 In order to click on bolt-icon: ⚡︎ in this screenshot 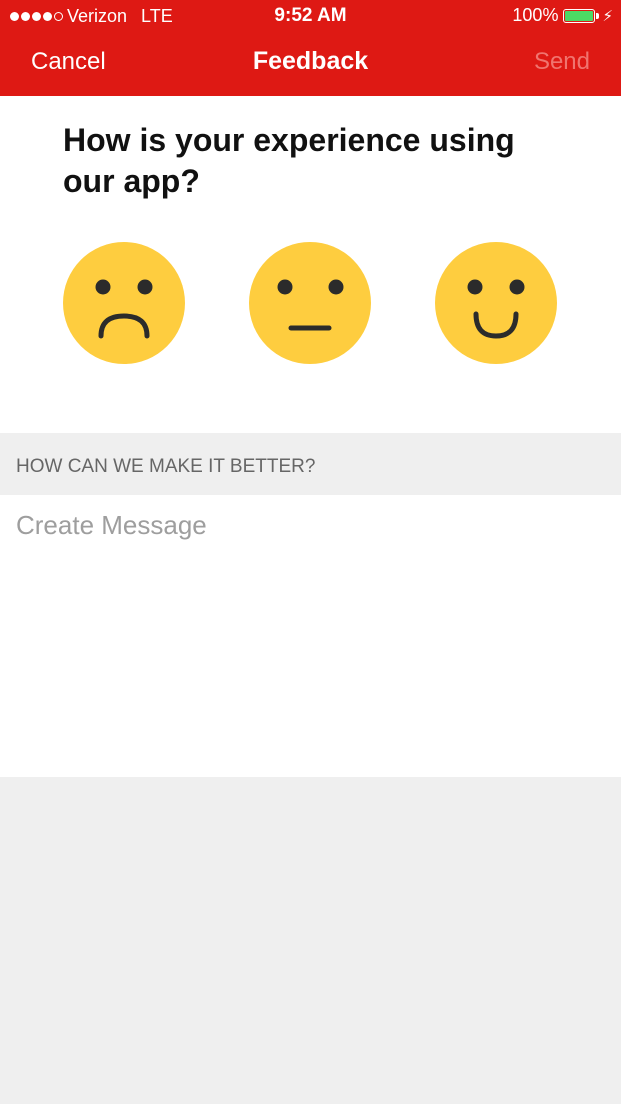, I will do `click(607, 16)`.